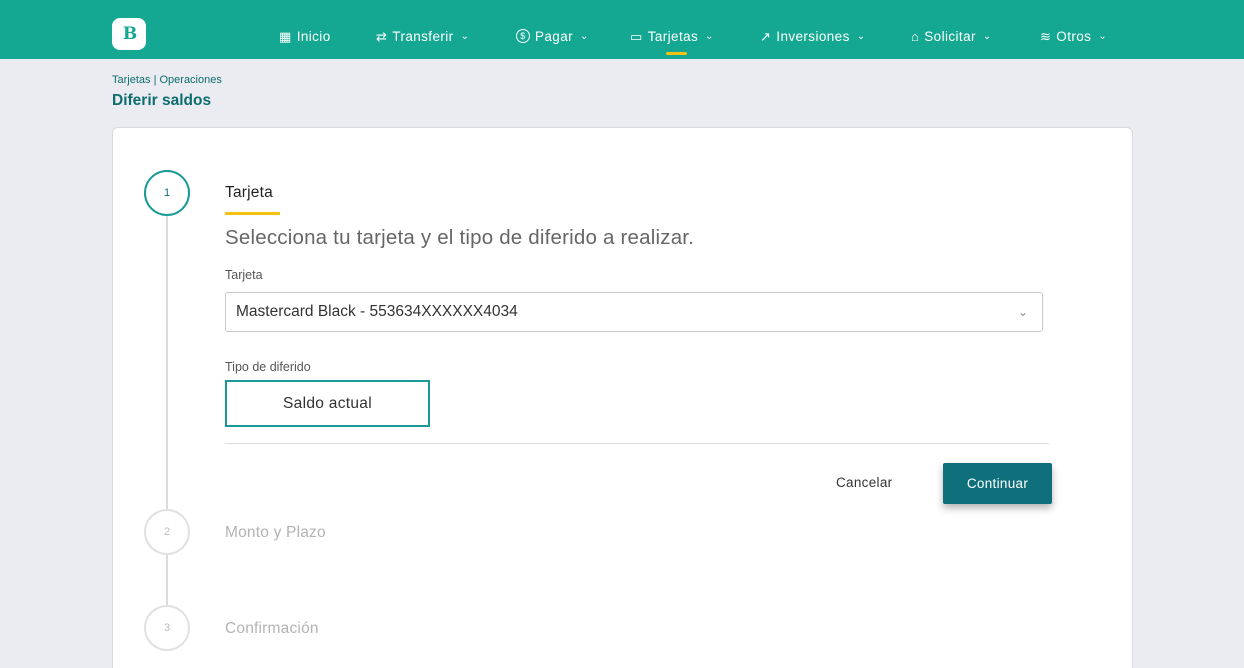 The width and height of the screenshot is (1244, 668). I want to click on deferral-type-option-saldo-actual: Saldo actual, so click(327, 403).